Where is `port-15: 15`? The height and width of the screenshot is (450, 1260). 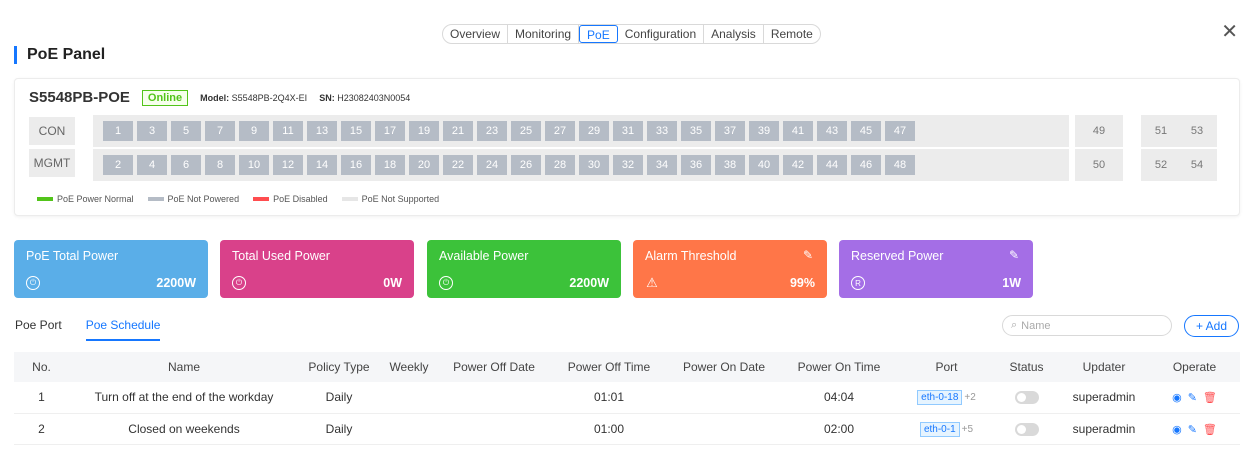 port-15: 15 is located at coordinates (356, 131).